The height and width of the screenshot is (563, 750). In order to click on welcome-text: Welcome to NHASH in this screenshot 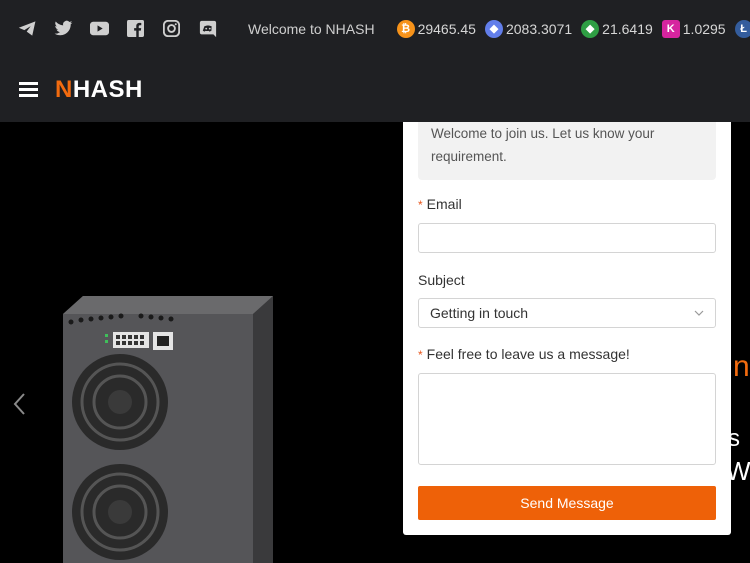, I will do `click(311, 28)`.